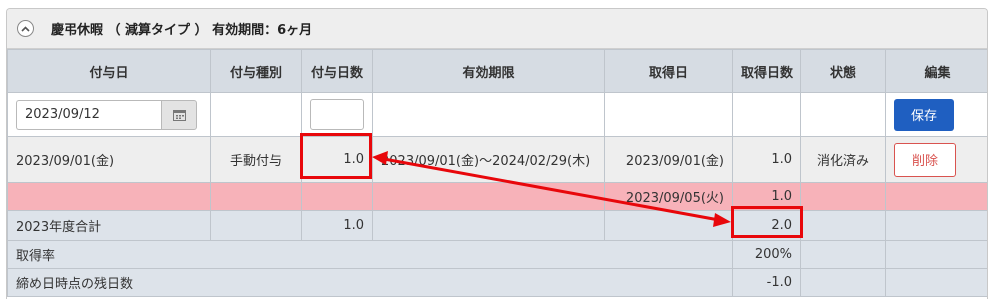 This screenshot has height=299, width=995. Describe the element at coordinates (109, 71) in the screenshot. I see `col-grant-date: 付与日` at that location.